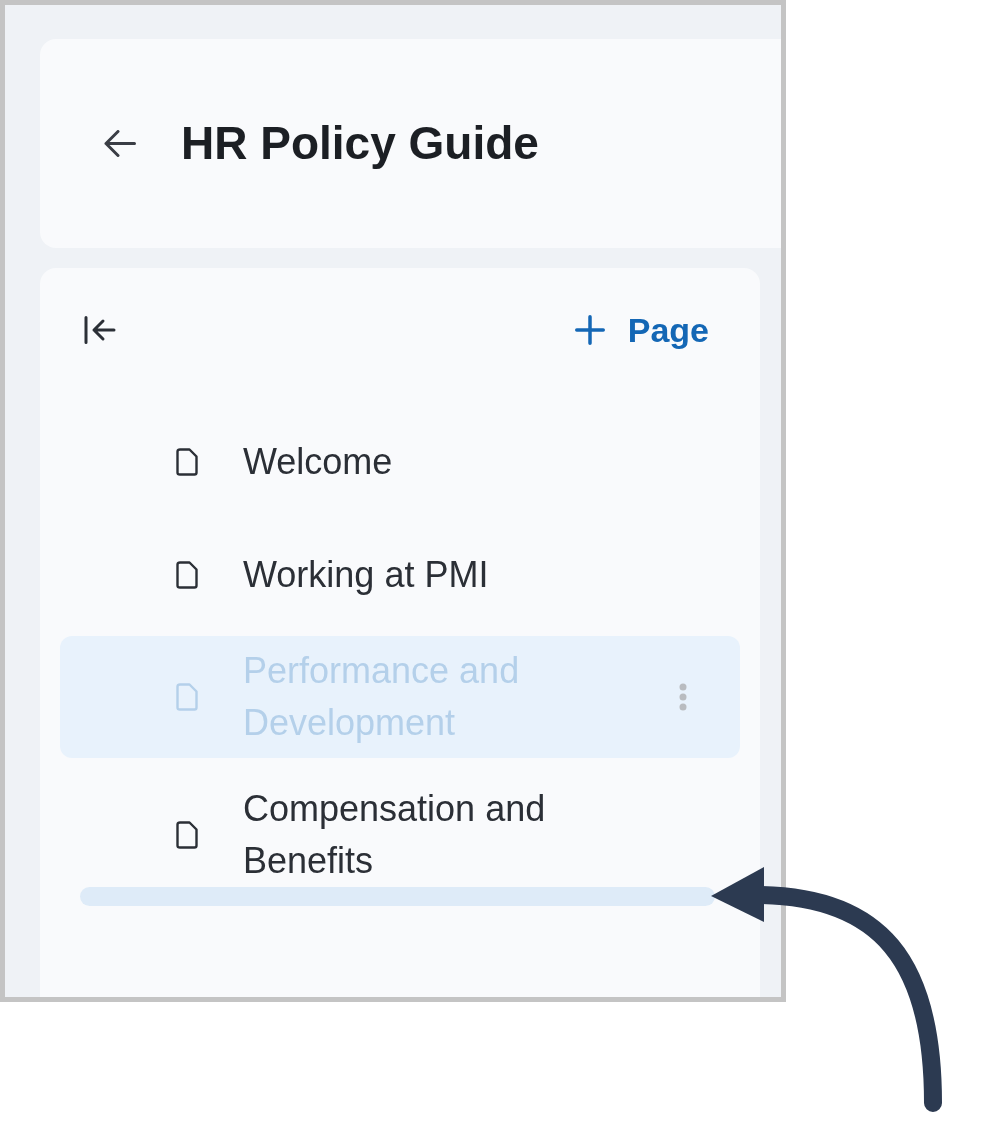 The width and height of the screenshot is (985, 1122). Describe the element at coordinates (100, 330) in the screenshot. I see `collapse-sidebar-icon` at that location.